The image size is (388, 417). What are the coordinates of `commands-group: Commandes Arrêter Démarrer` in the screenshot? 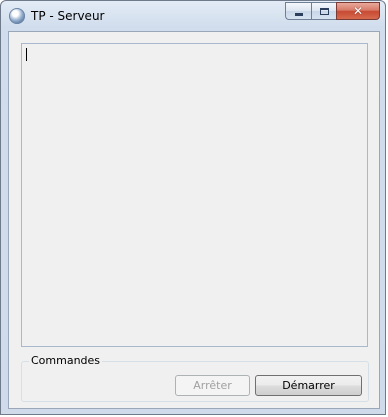 It's located at (195, 378).